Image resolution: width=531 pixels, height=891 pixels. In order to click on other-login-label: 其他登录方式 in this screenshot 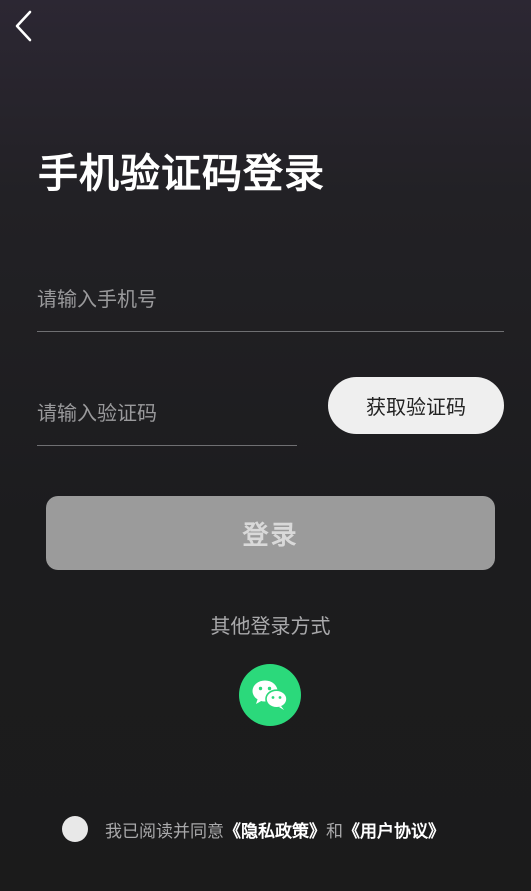, I will do `click(270, 626)`.